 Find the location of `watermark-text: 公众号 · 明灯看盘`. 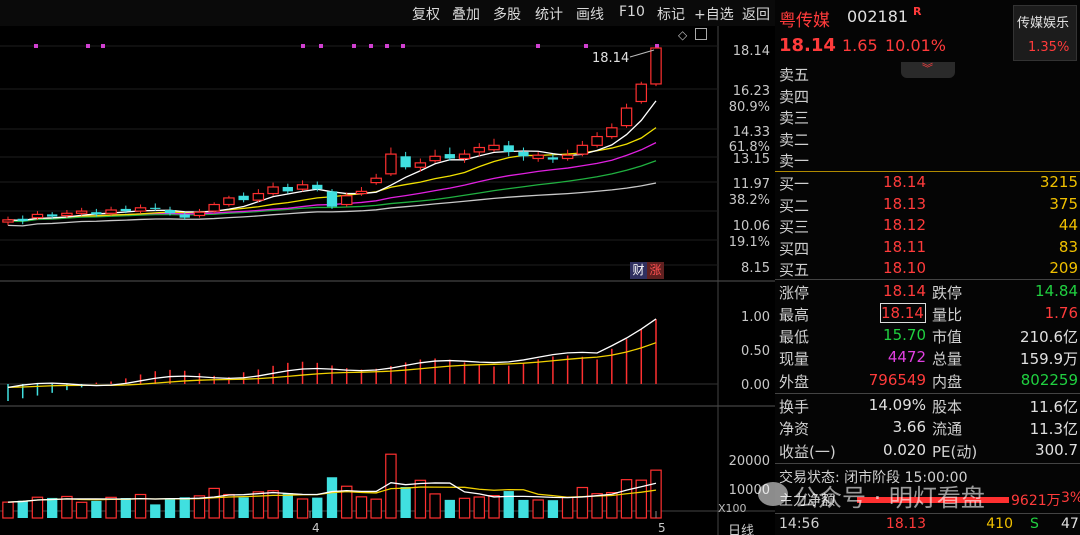

watermark-text: 公众号 · 明灯看盘 is located at coordinates (889, 498).